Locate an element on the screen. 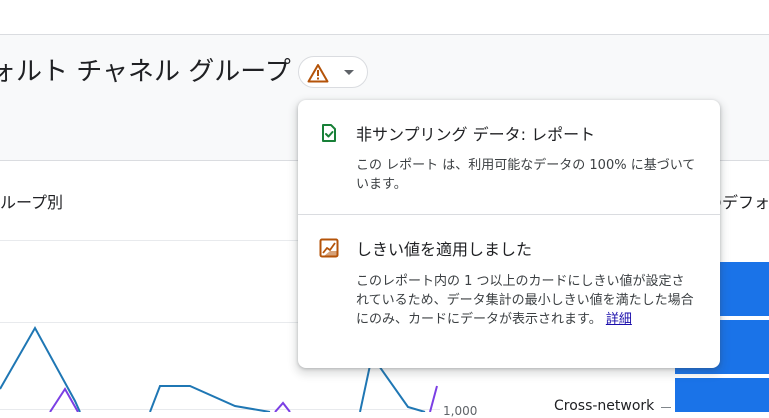 The height and width of the screenshot is (418, 769). chart-series-line-2b is located at coordinates (282, 406).